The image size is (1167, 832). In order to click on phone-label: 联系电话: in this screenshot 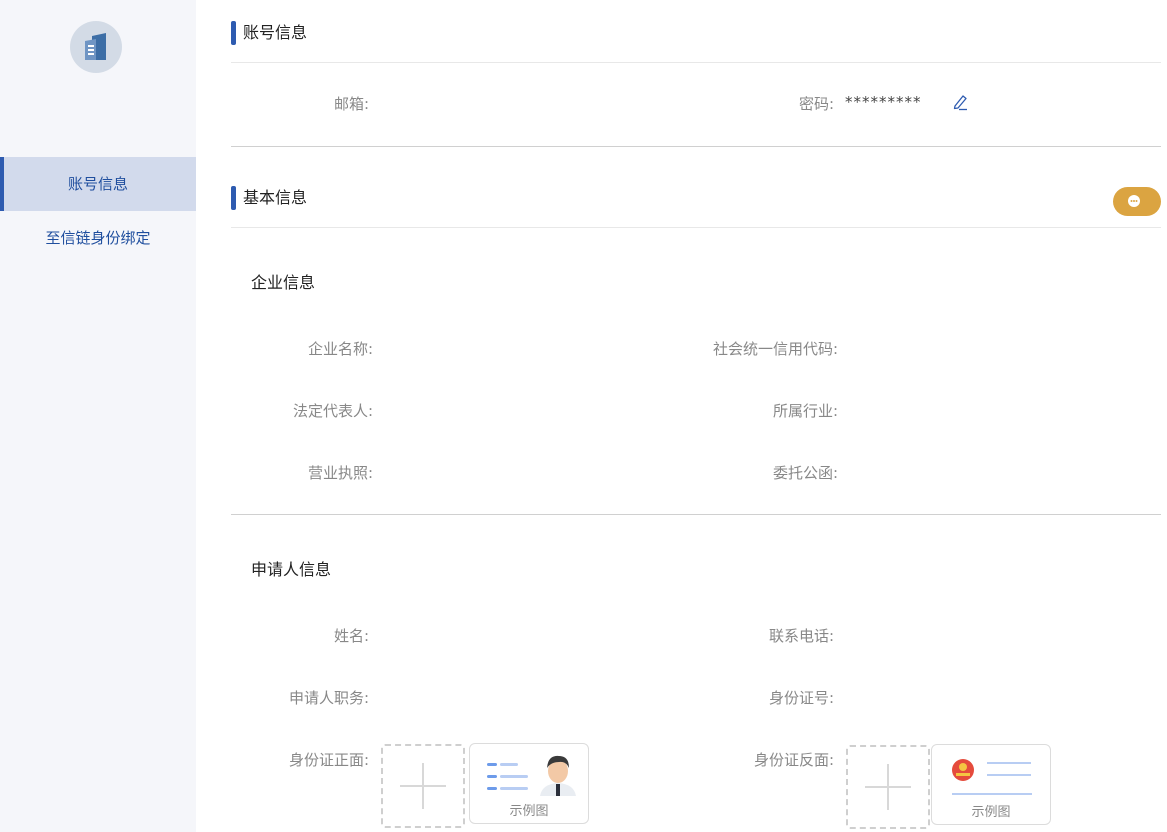, I will do `click(801, 636)`.